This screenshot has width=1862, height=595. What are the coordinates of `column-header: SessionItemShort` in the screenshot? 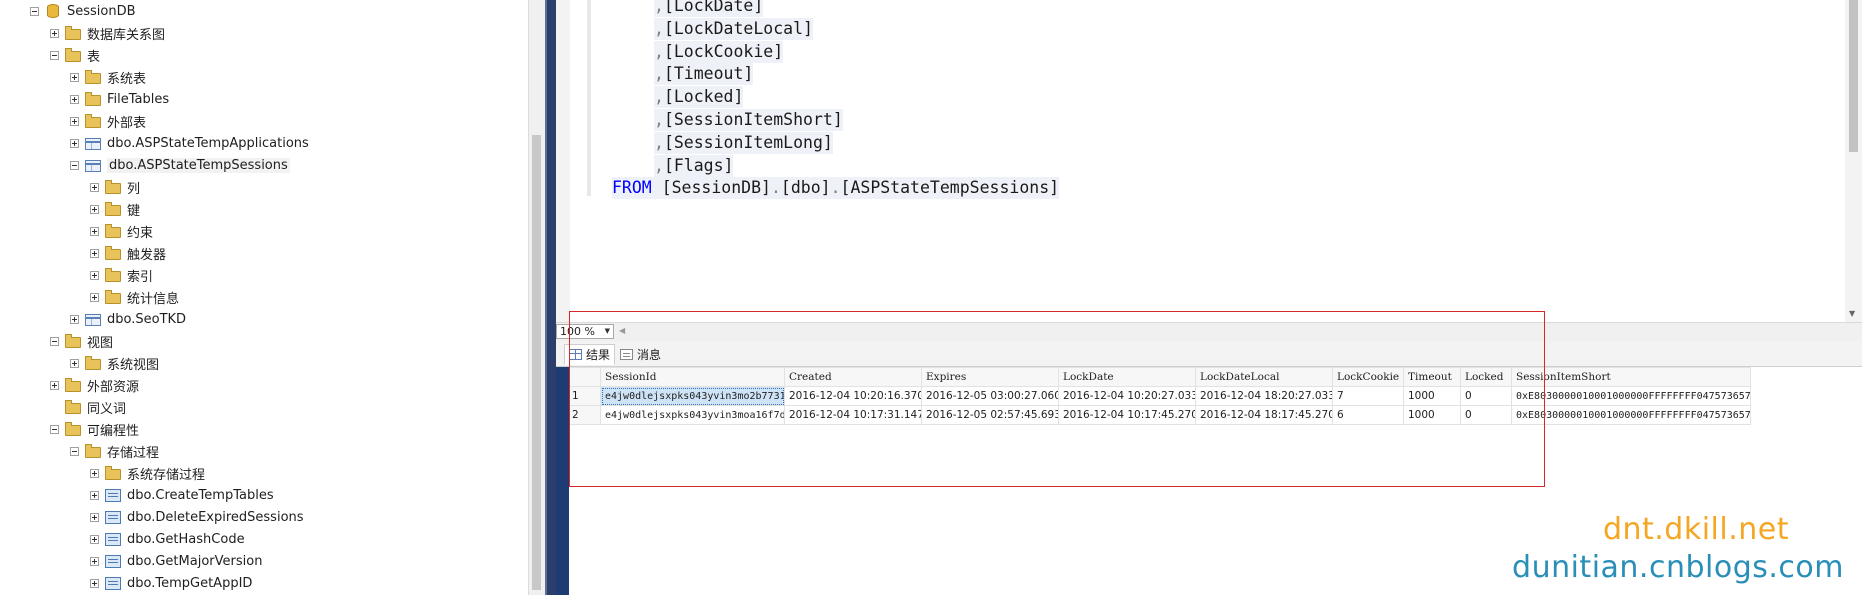 It's located at (1631, 377).